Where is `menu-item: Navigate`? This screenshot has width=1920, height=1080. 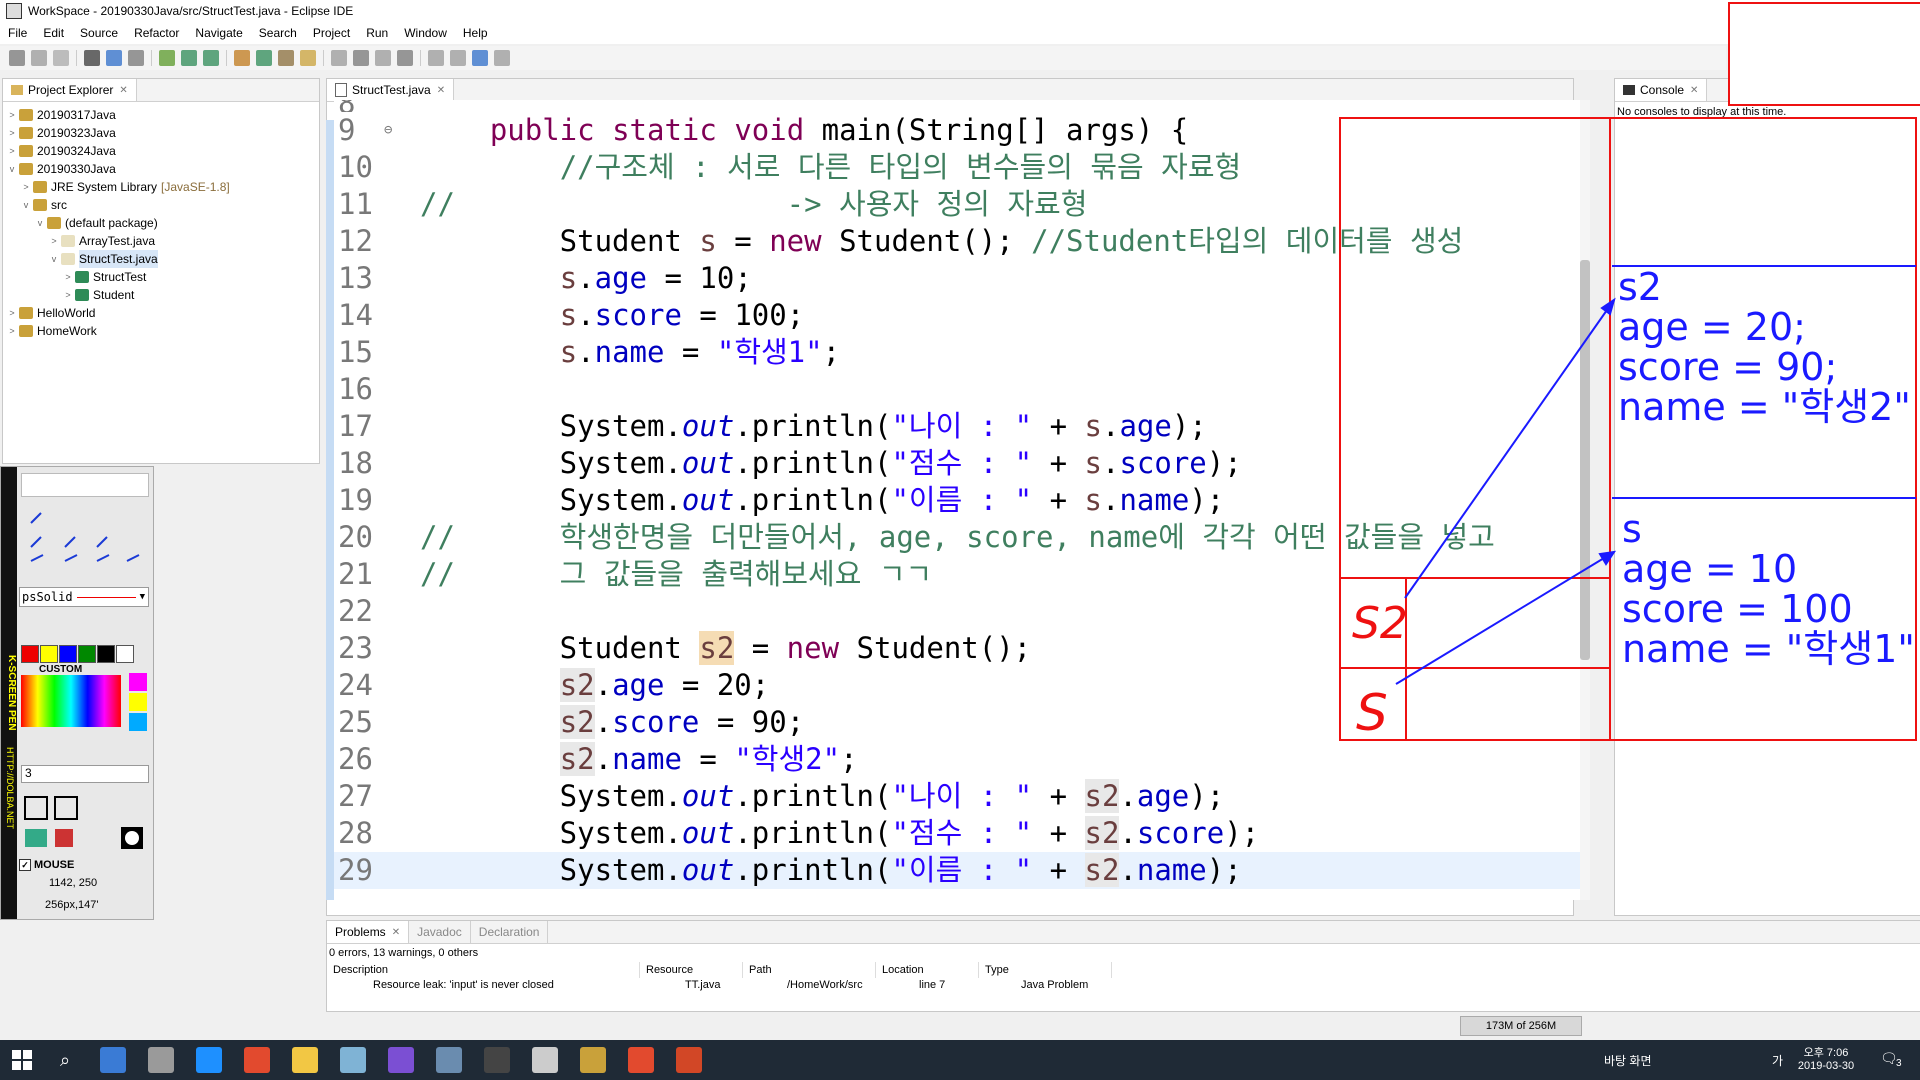 menu-item: Navigate is located at coordinates (218, 33).